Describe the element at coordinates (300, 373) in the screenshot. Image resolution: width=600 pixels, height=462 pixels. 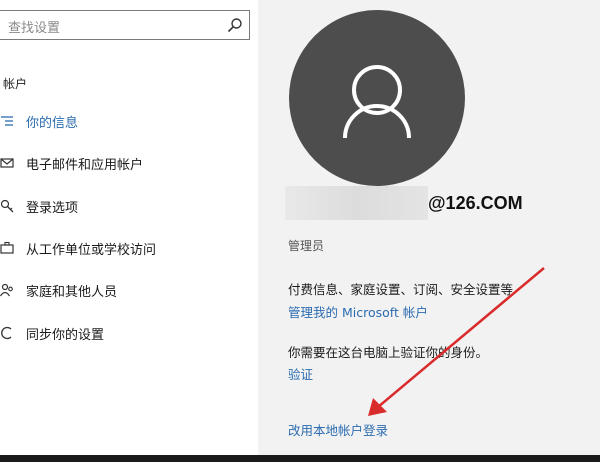
I see `verify-link: 验证` at that location.